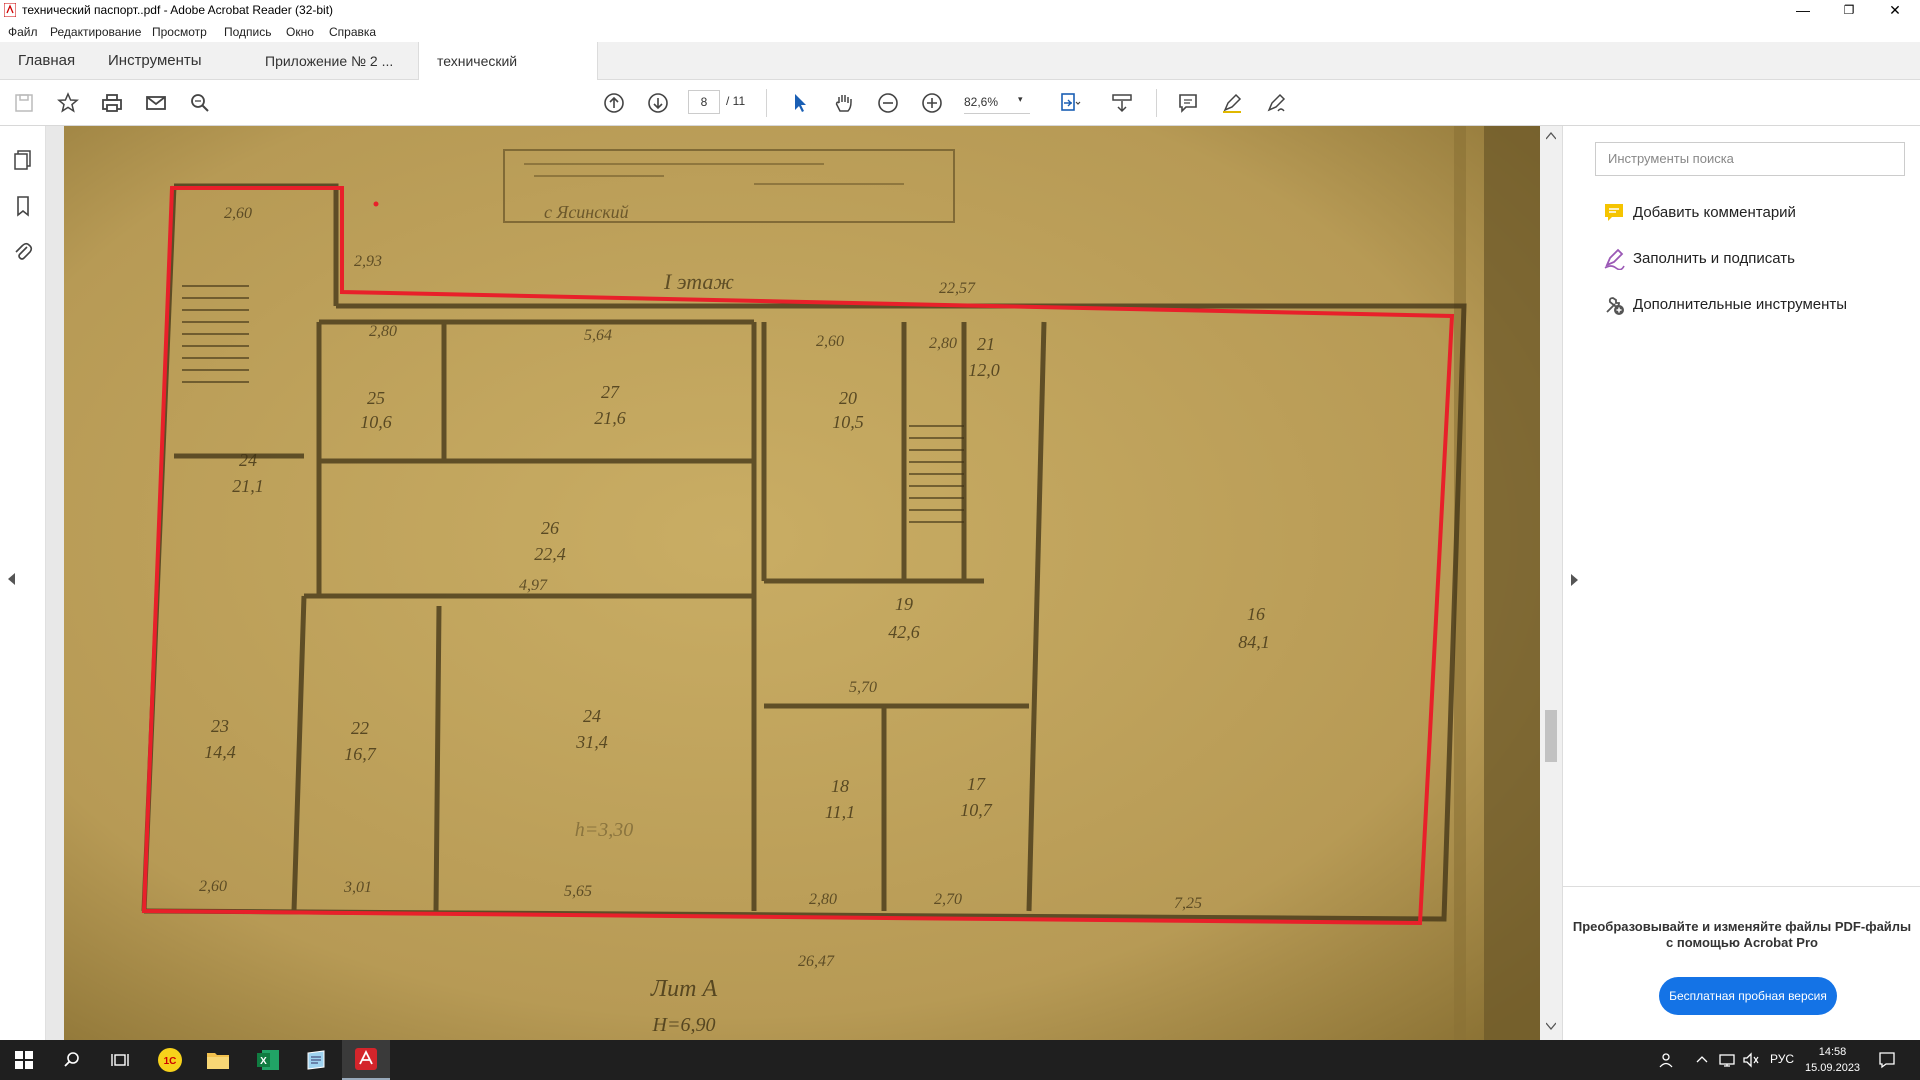 The height and width of the screenshot is (1080, 1920). I want to click on highlight-pen-icon, so click(1232, 103).